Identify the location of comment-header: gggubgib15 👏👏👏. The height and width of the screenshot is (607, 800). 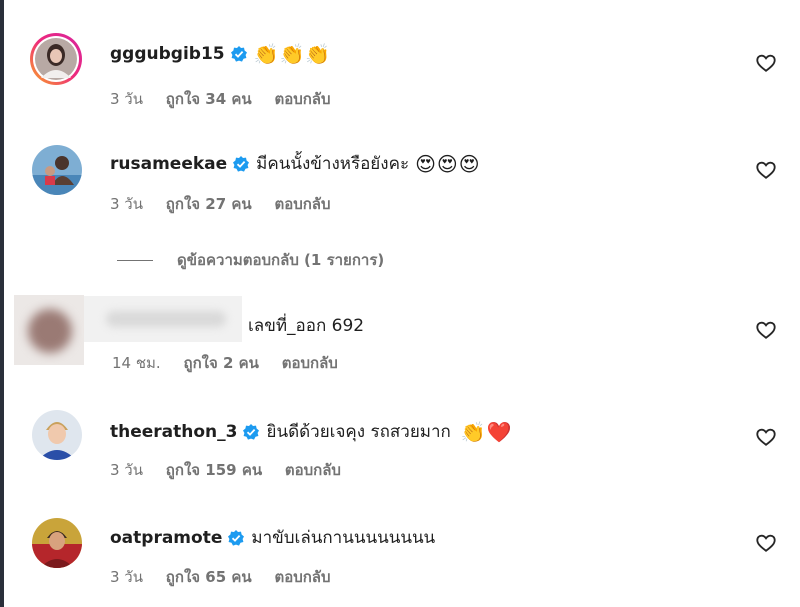
(220, 54).